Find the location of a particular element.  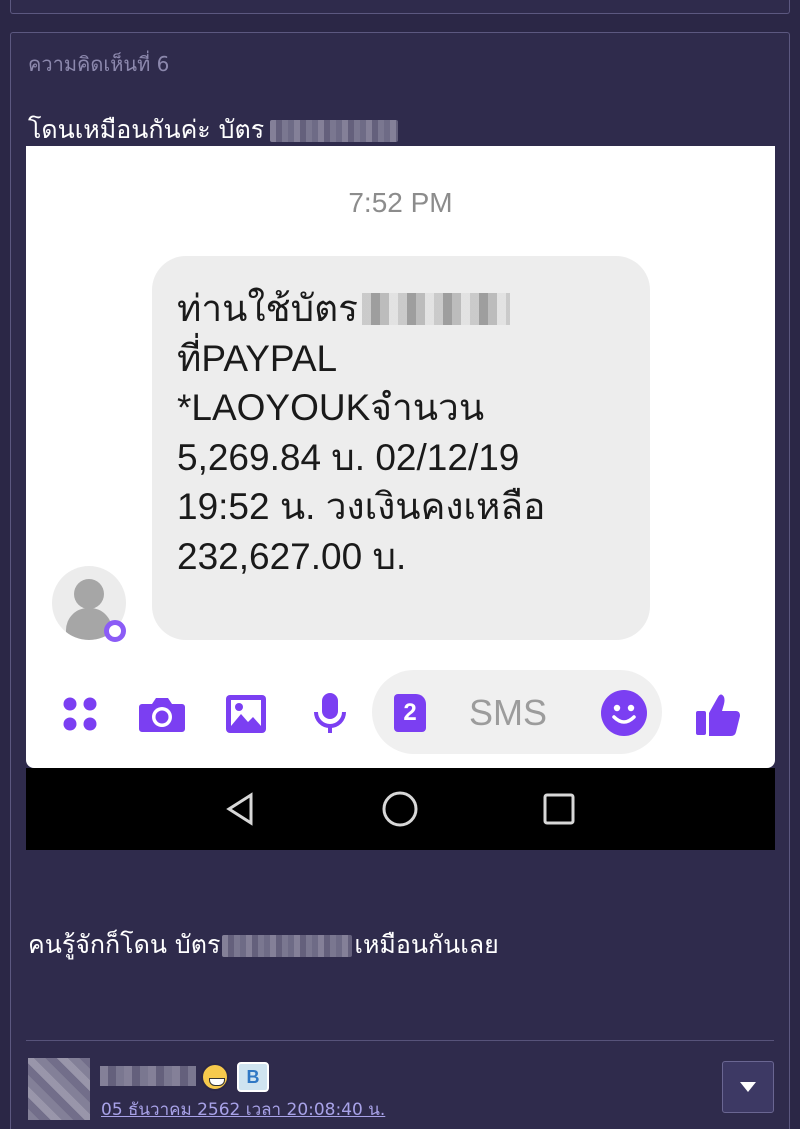

sms-placeholder: SMS is located at coordinates (508, 712).